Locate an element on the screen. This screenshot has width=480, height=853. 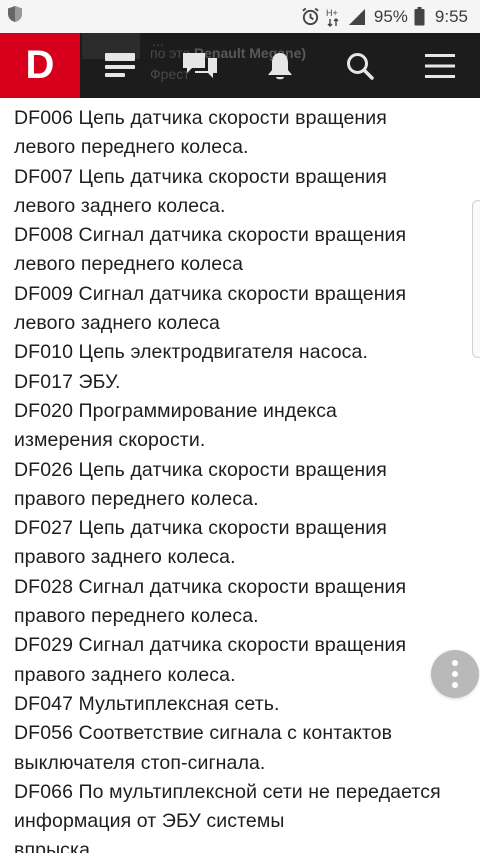
network-type-icon: H+ is located at coordinates (334, 17).